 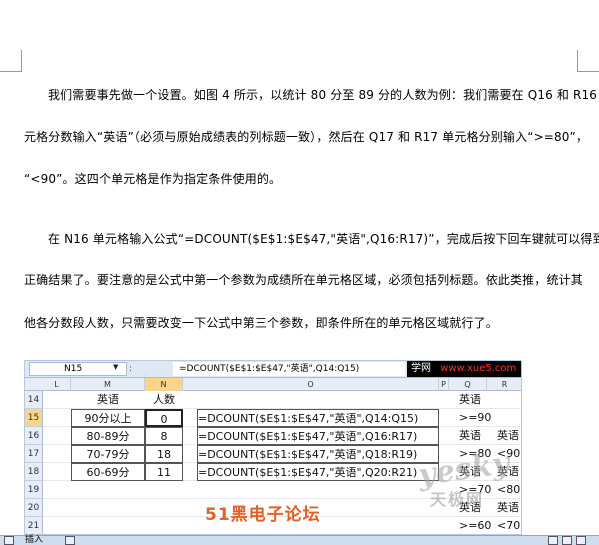 I want to click on column-header-l: L, so click(x=57, y=384).